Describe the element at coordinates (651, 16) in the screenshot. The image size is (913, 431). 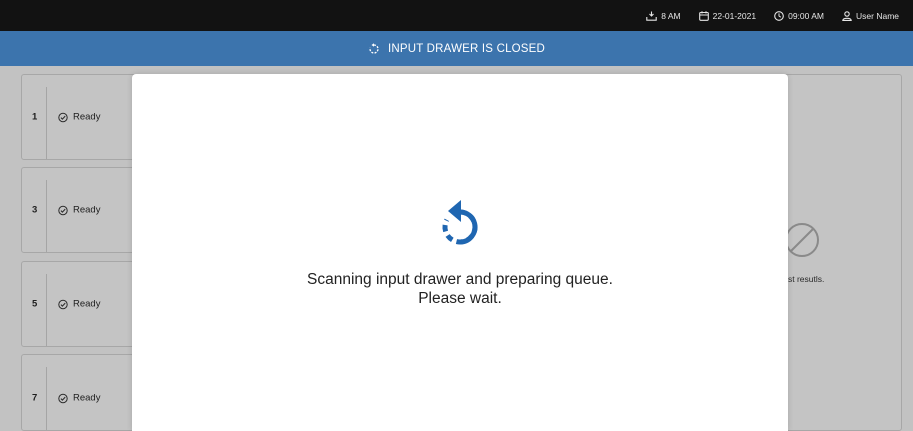
I see `tray-icon` at that location.